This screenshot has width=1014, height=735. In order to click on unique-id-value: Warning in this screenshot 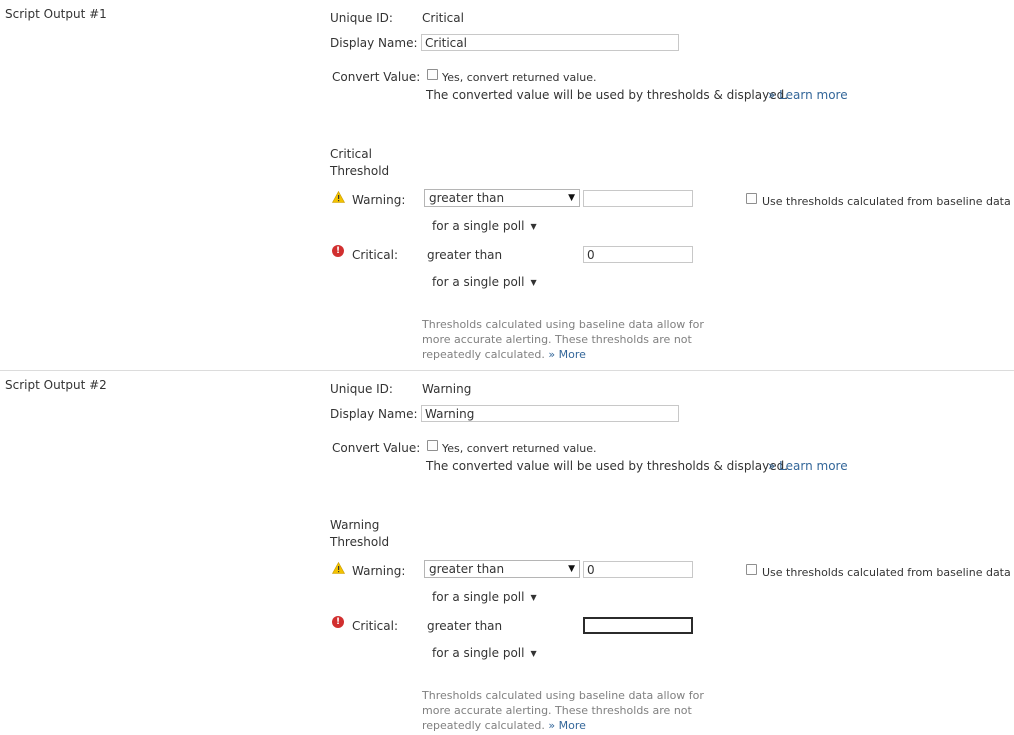, I will do `click(447, 389)`.